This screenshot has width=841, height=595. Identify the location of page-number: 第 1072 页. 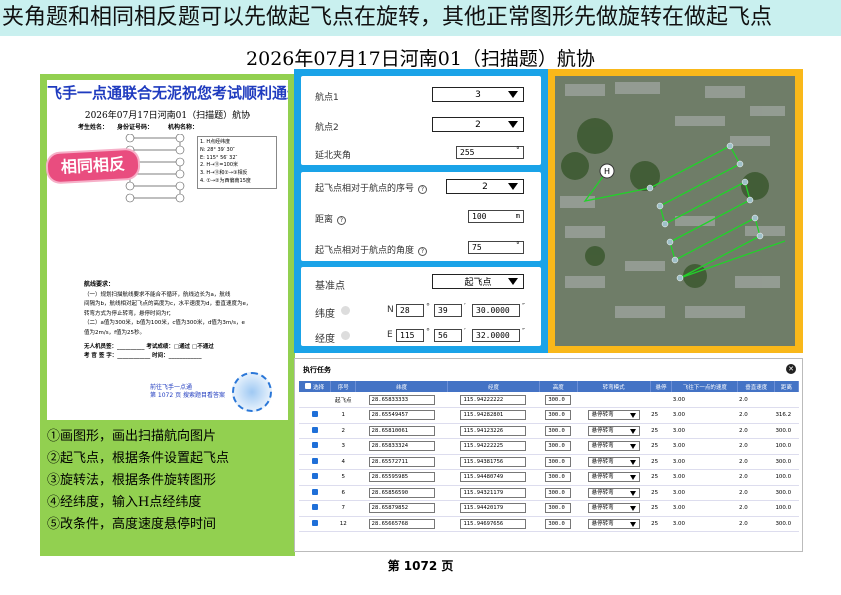
(420, 566).